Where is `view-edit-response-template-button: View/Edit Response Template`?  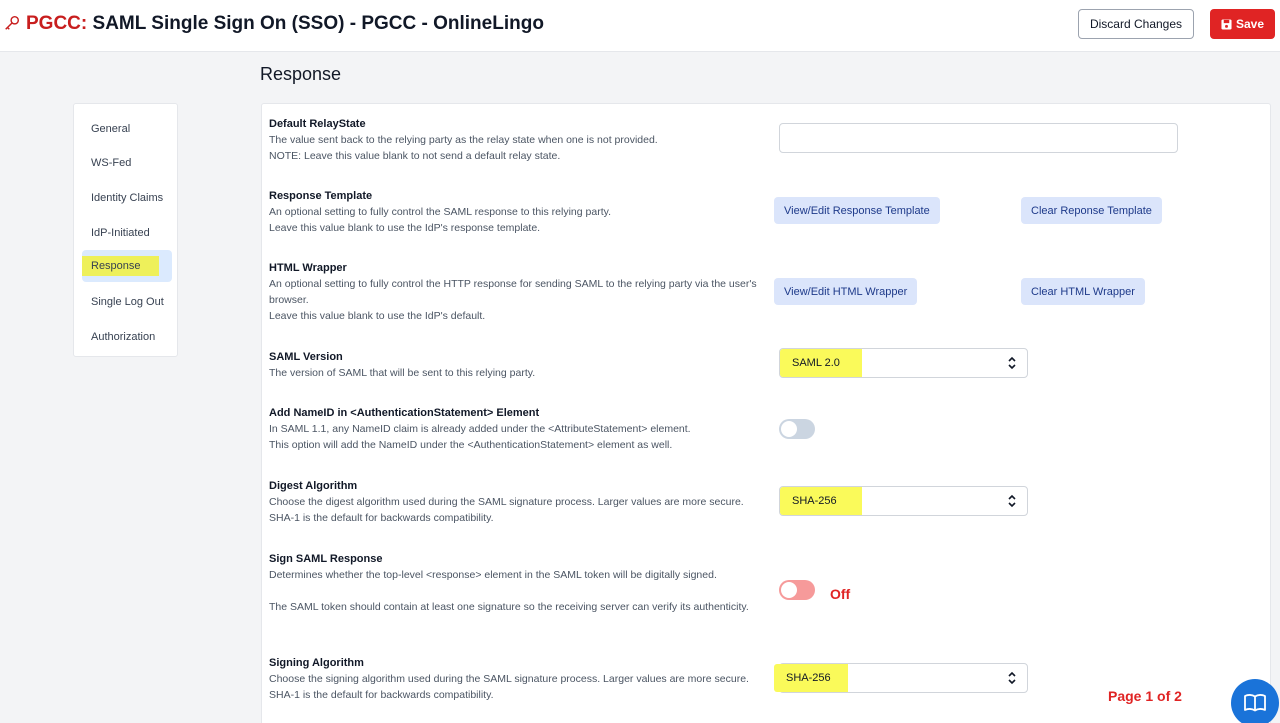 view-edit-response-template-button: View/Edit Response Template is located at coordinates (857, 210).